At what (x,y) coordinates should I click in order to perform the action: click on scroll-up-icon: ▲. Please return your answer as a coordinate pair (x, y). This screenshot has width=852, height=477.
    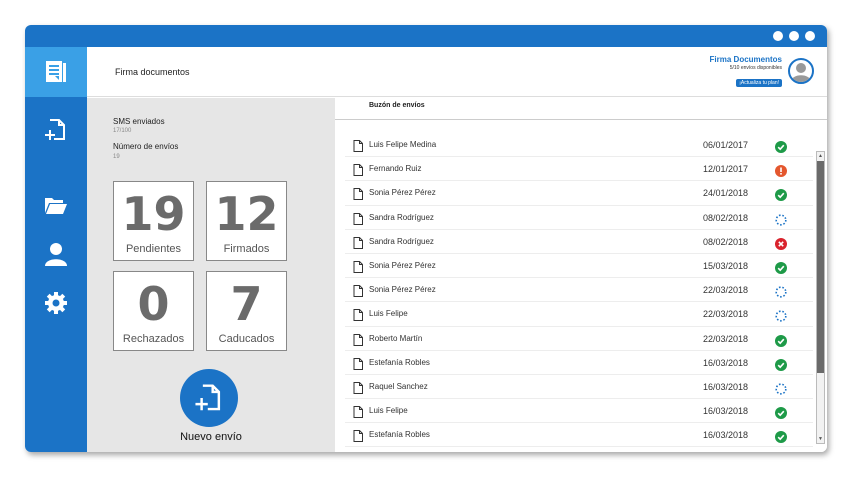
    Looking at the image, I should click on (820, 156).